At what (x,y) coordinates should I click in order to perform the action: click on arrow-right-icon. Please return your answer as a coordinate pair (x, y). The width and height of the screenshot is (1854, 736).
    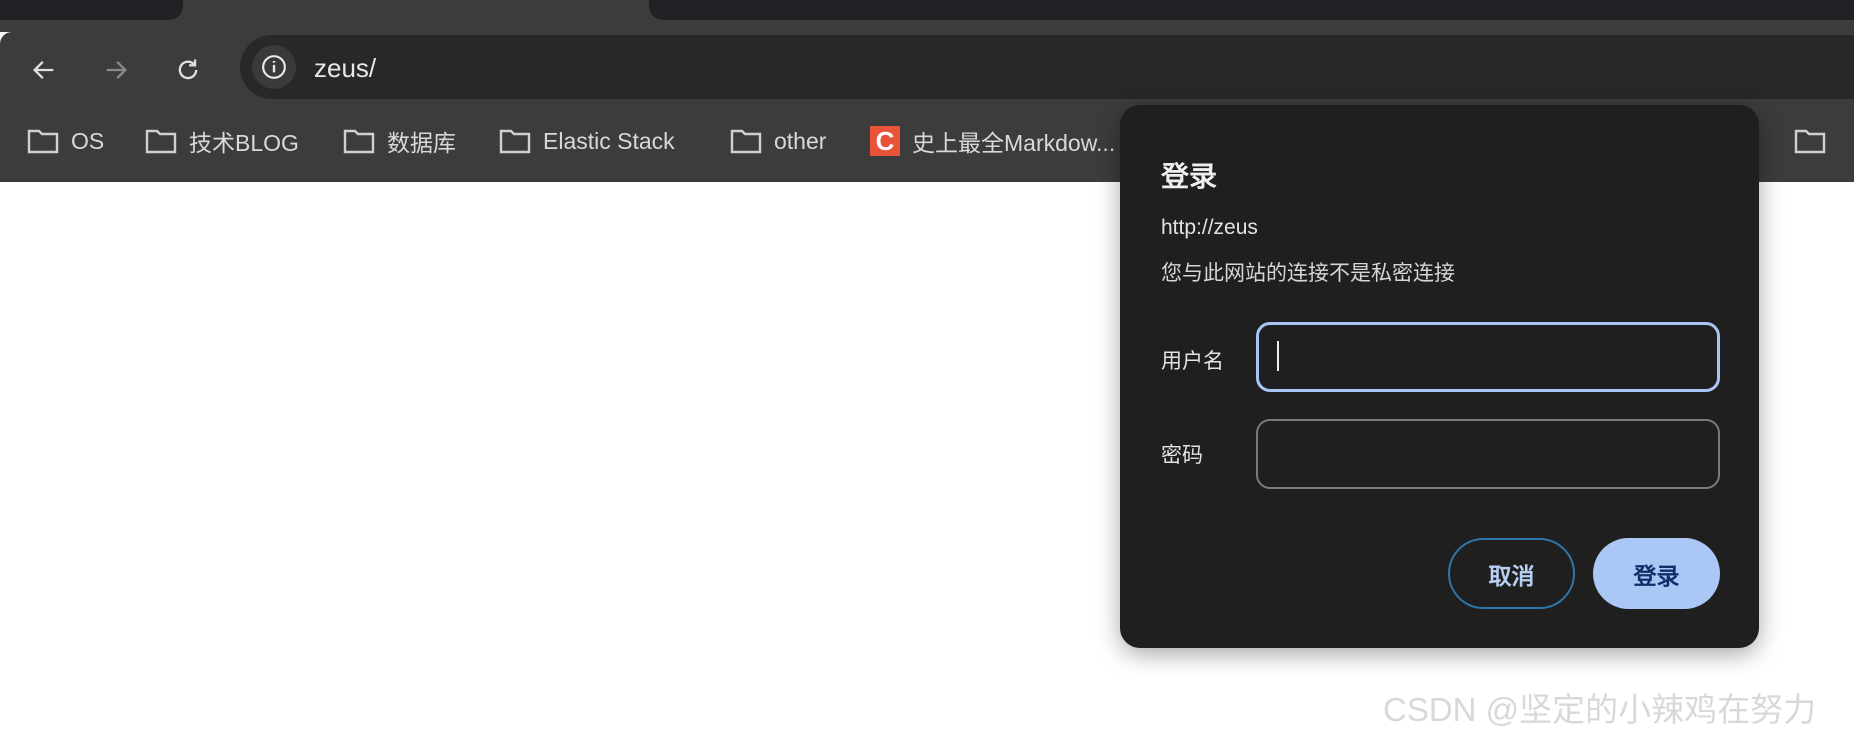
    Looking at the image, I should click on (116, 70).